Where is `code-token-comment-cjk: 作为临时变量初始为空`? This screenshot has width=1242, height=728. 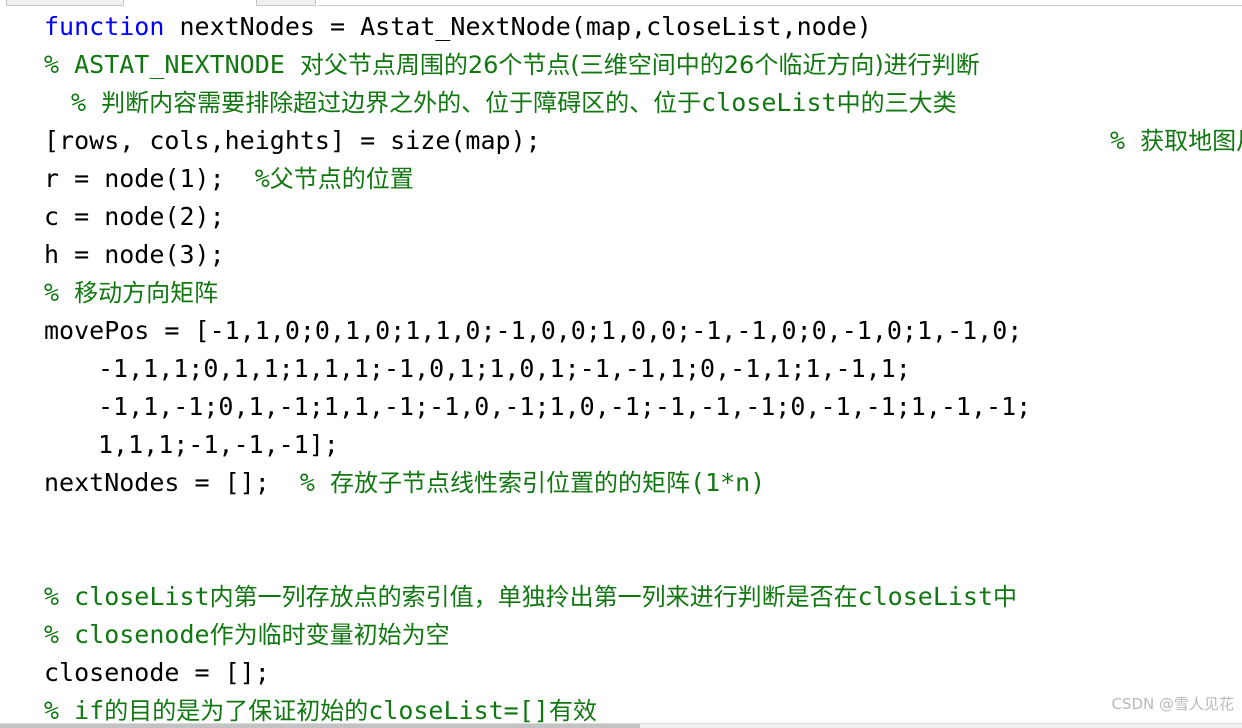 code-token-comment-cjk: 作为临时变量初始为空 is located at coordinates (329, 635).